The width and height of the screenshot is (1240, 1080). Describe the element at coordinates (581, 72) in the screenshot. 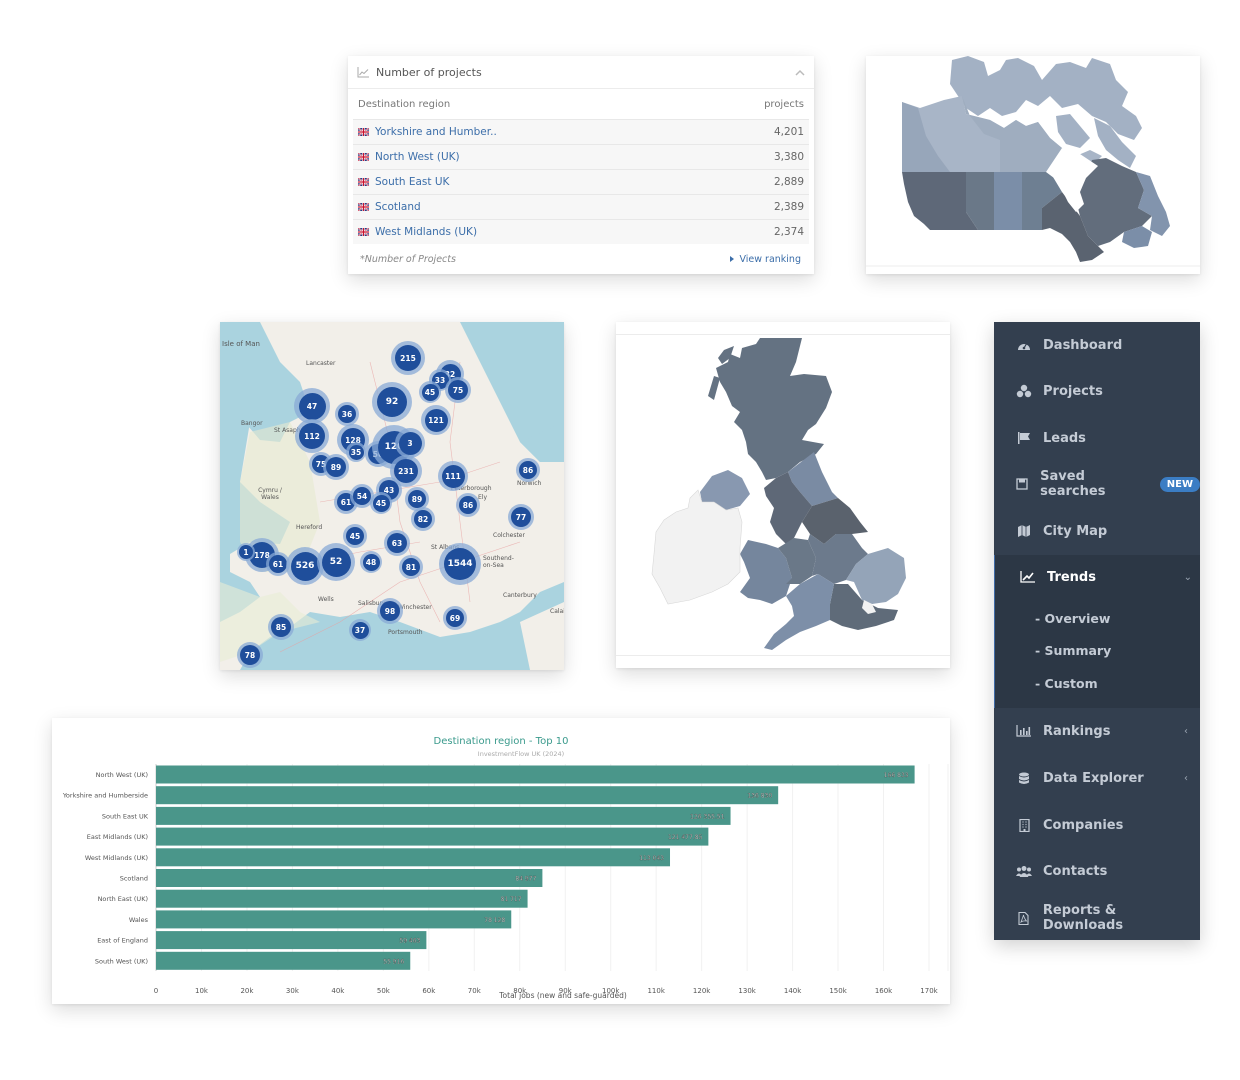

I see `projects-widget-header: Number of projects` at that location.